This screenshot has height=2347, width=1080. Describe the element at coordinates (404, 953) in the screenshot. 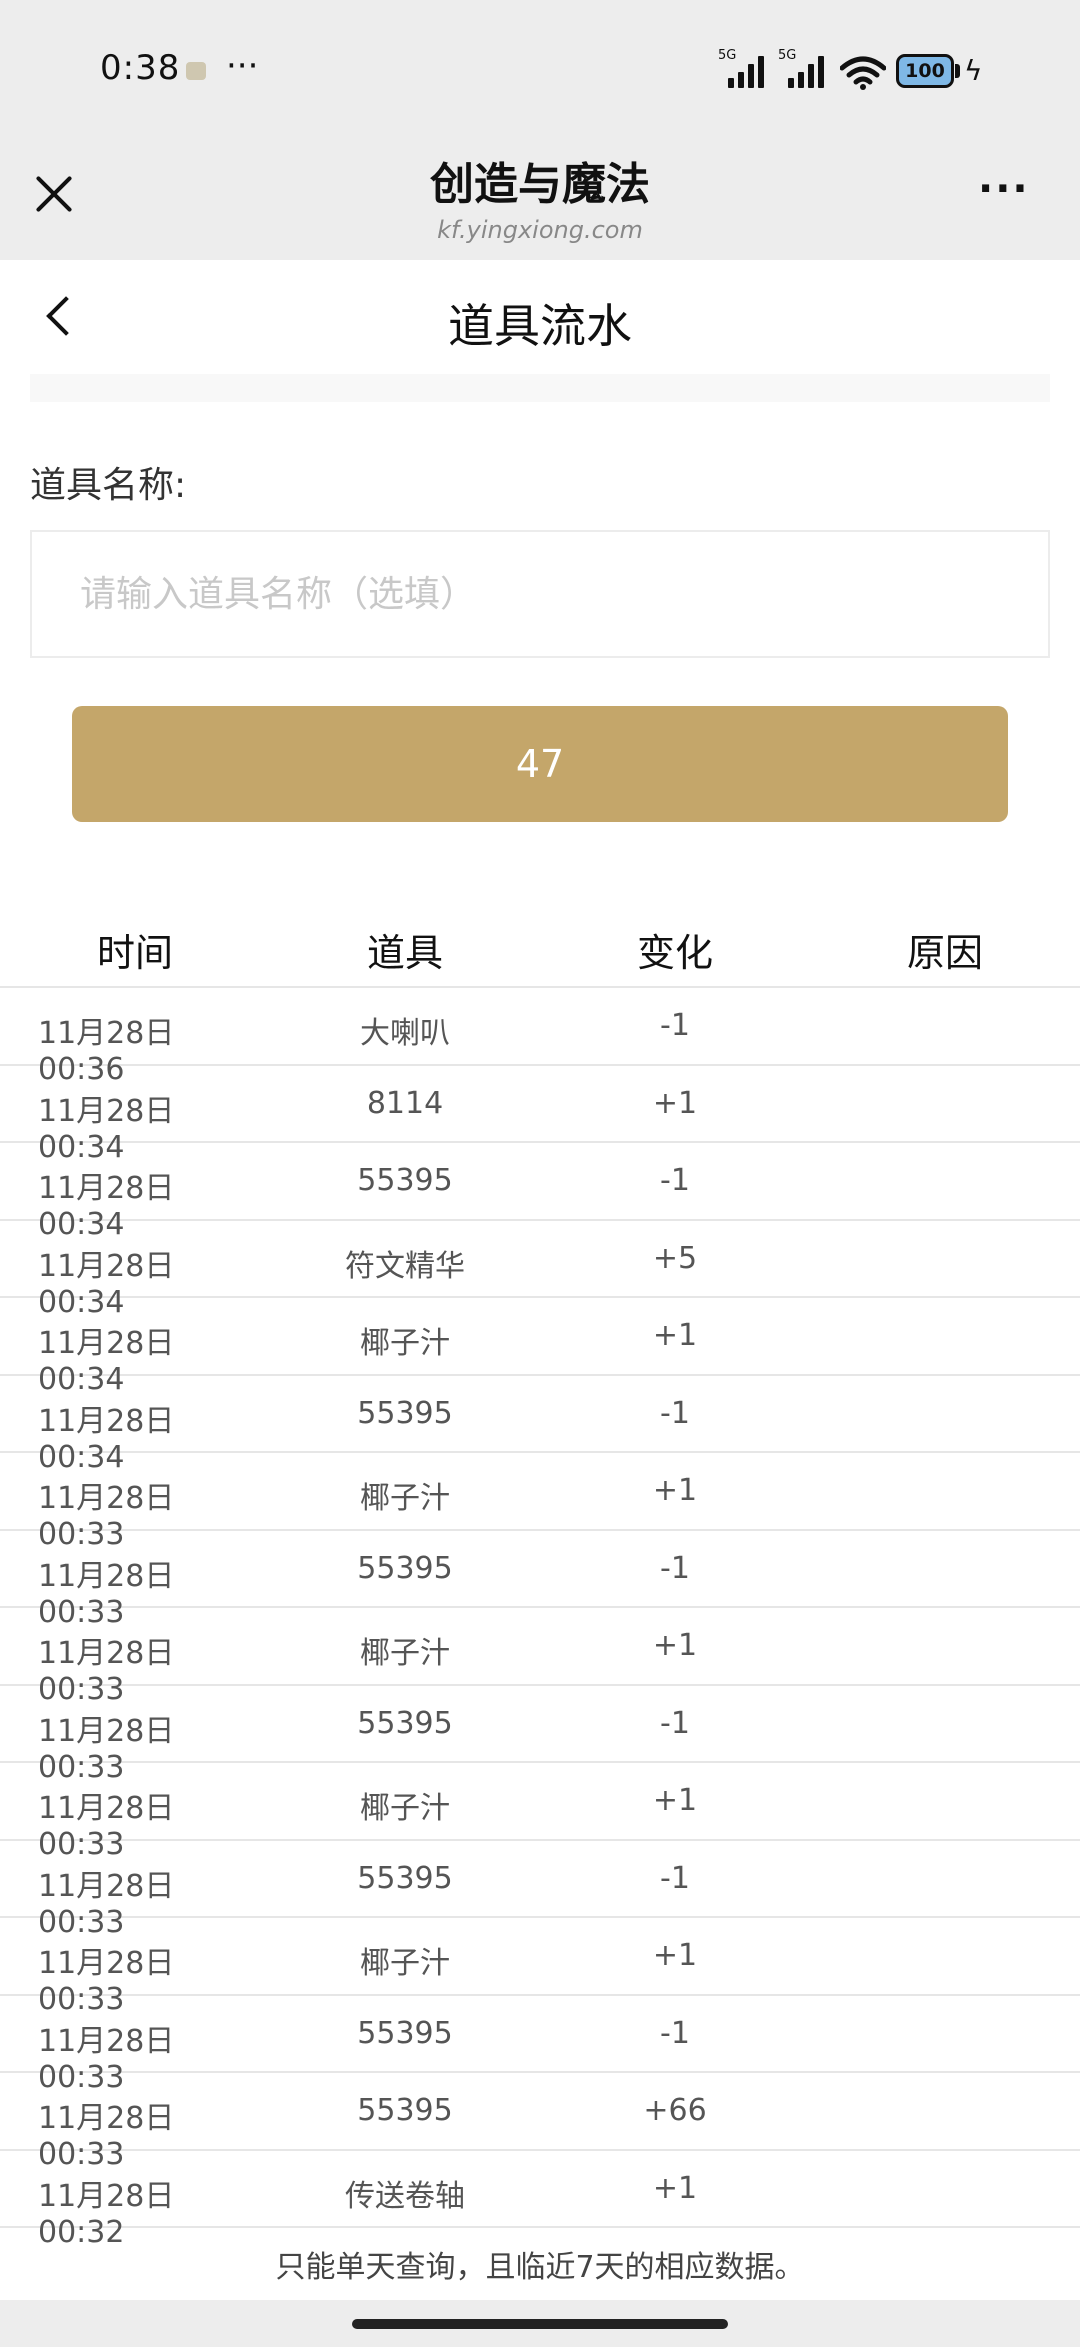

I see `column-header-item: 道具` at that location.